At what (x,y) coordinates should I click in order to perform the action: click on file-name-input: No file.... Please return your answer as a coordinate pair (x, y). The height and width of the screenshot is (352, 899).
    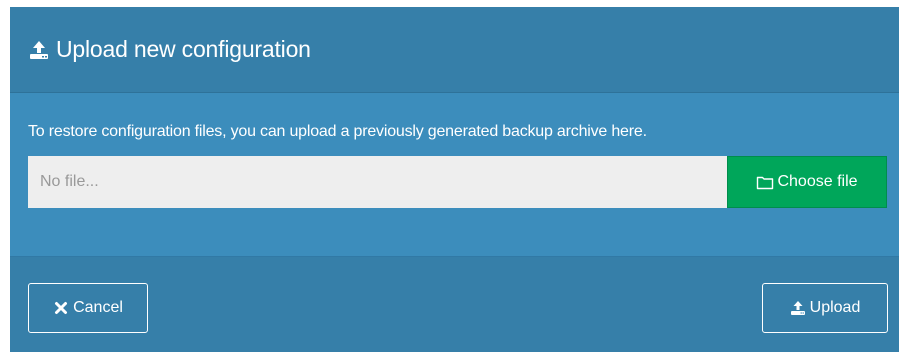
    Looking at the image, I should click on (377, 182).